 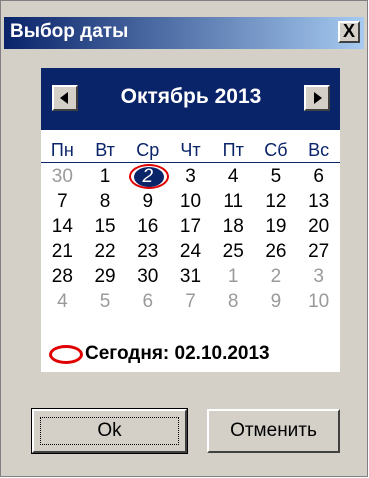 What do you see at coordinates (349, 32) in the screenshot?
I see `close-button: X` at bounding box center [349, 32].